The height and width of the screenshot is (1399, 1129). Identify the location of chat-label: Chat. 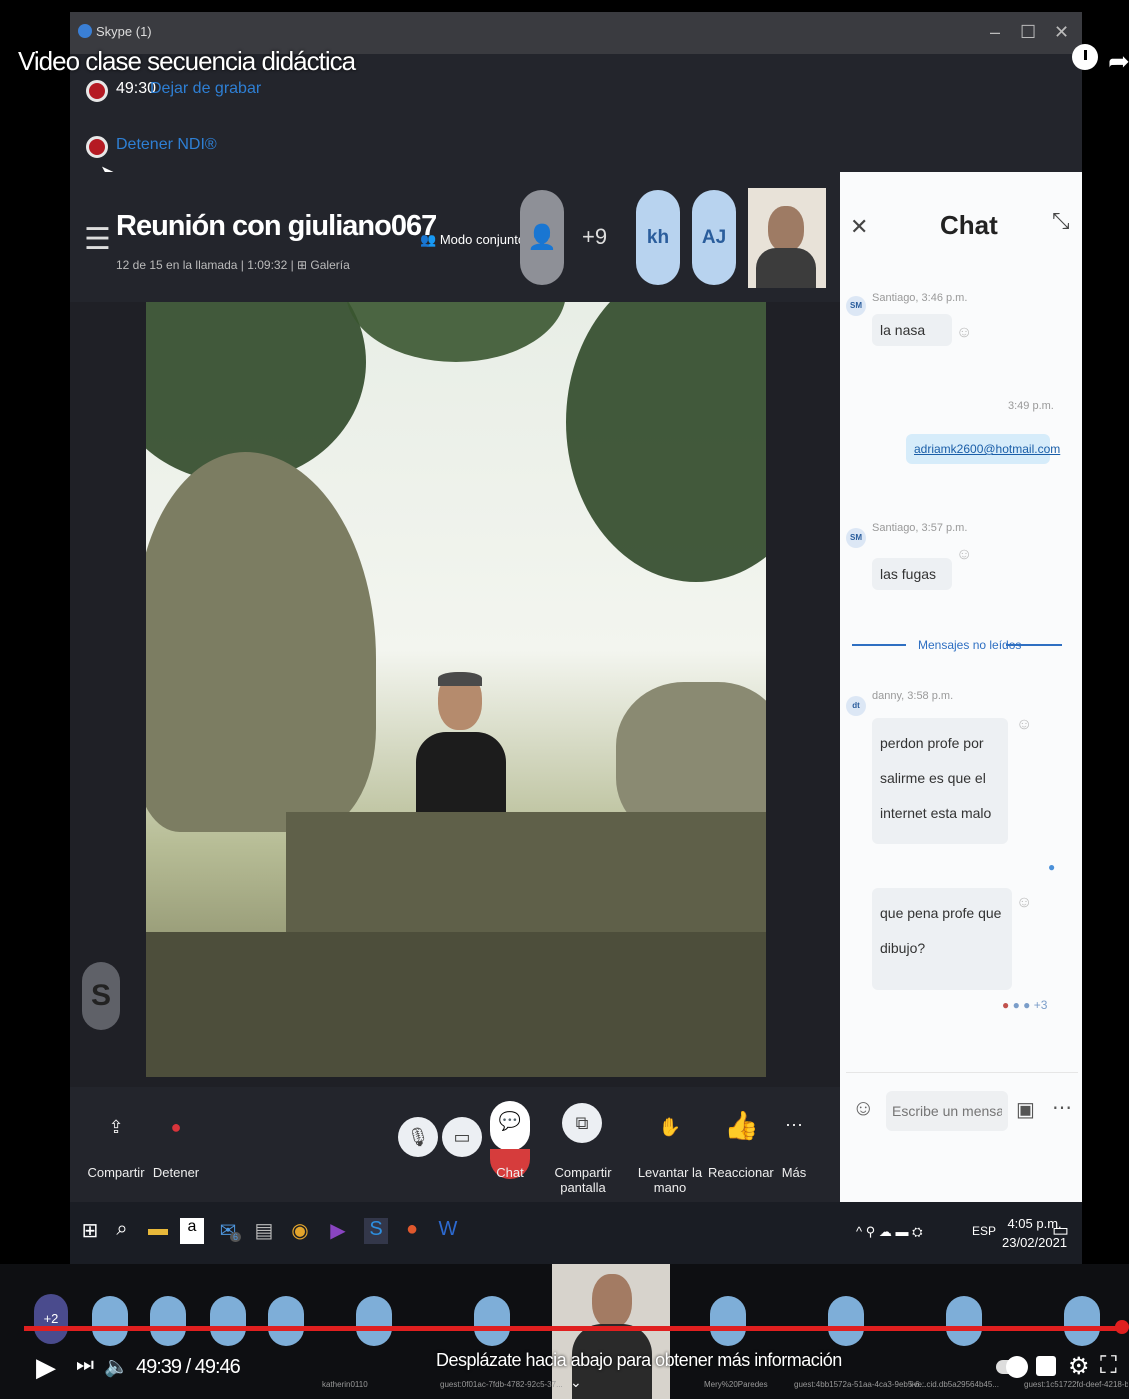
(510, 1172).